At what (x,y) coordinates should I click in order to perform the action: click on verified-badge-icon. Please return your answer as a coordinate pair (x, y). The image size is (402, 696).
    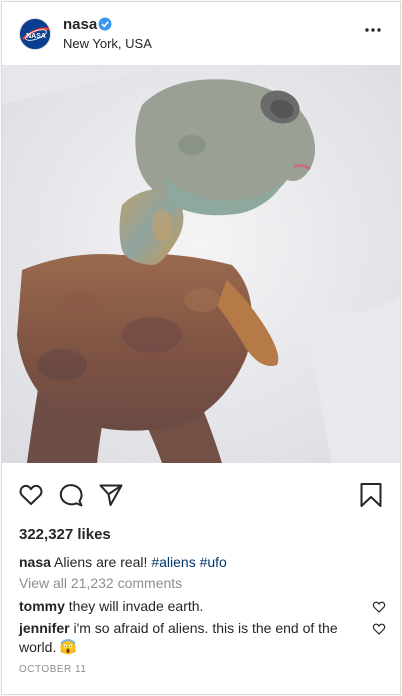
    Looking at the image, I should click on (105, 24).